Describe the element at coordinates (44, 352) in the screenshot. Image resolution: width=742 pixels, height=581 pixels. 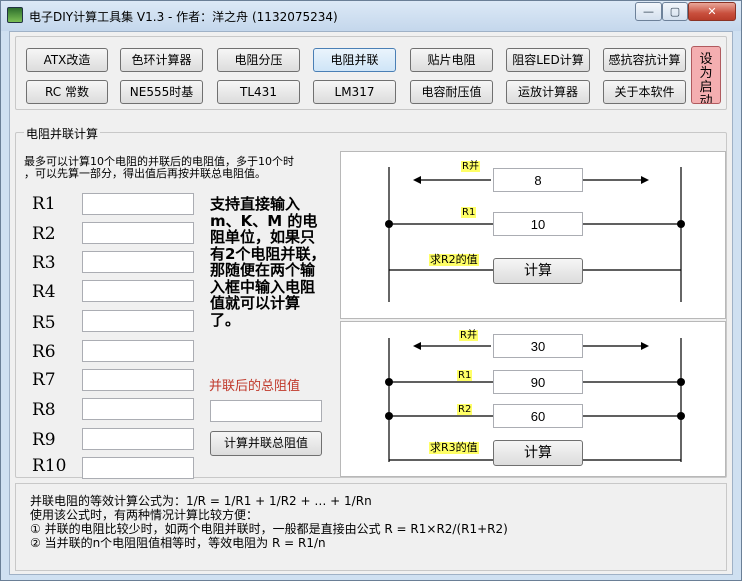
I see `r6-label: R6` at that location.